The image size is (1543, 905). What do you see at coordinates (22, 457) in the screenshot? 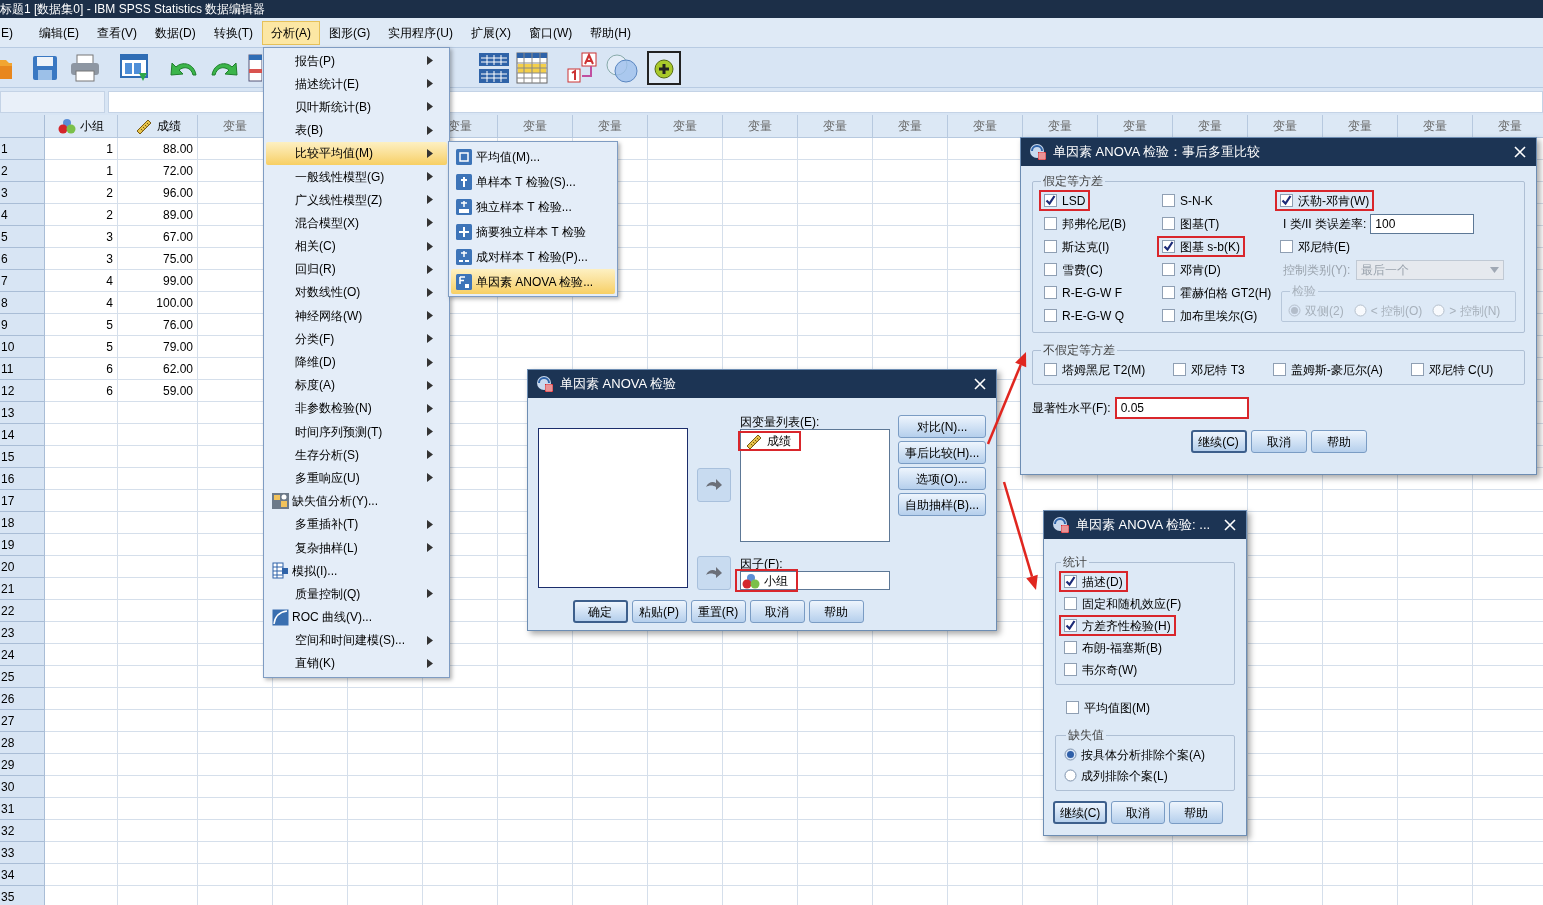
I see `row-number: 15` at bounding box center [22, 457].